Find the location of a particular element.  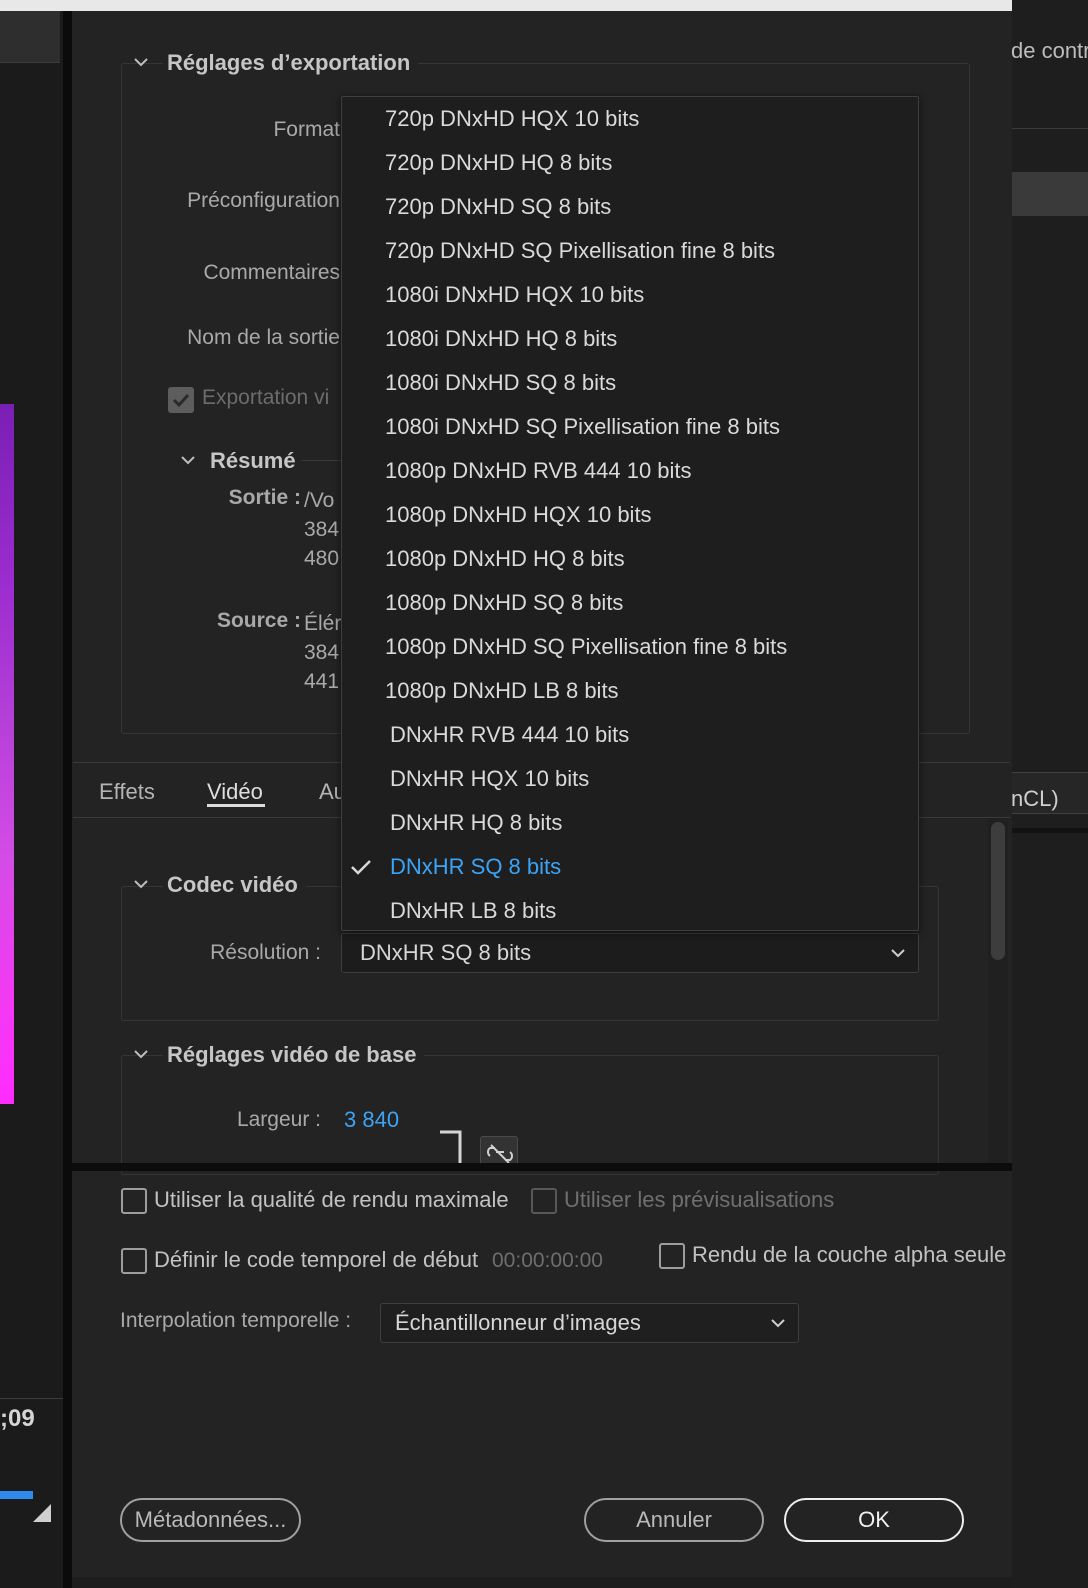

dropdown-option-selected: DNxHR SQ 8 bits is located at coordinates (475, 867).